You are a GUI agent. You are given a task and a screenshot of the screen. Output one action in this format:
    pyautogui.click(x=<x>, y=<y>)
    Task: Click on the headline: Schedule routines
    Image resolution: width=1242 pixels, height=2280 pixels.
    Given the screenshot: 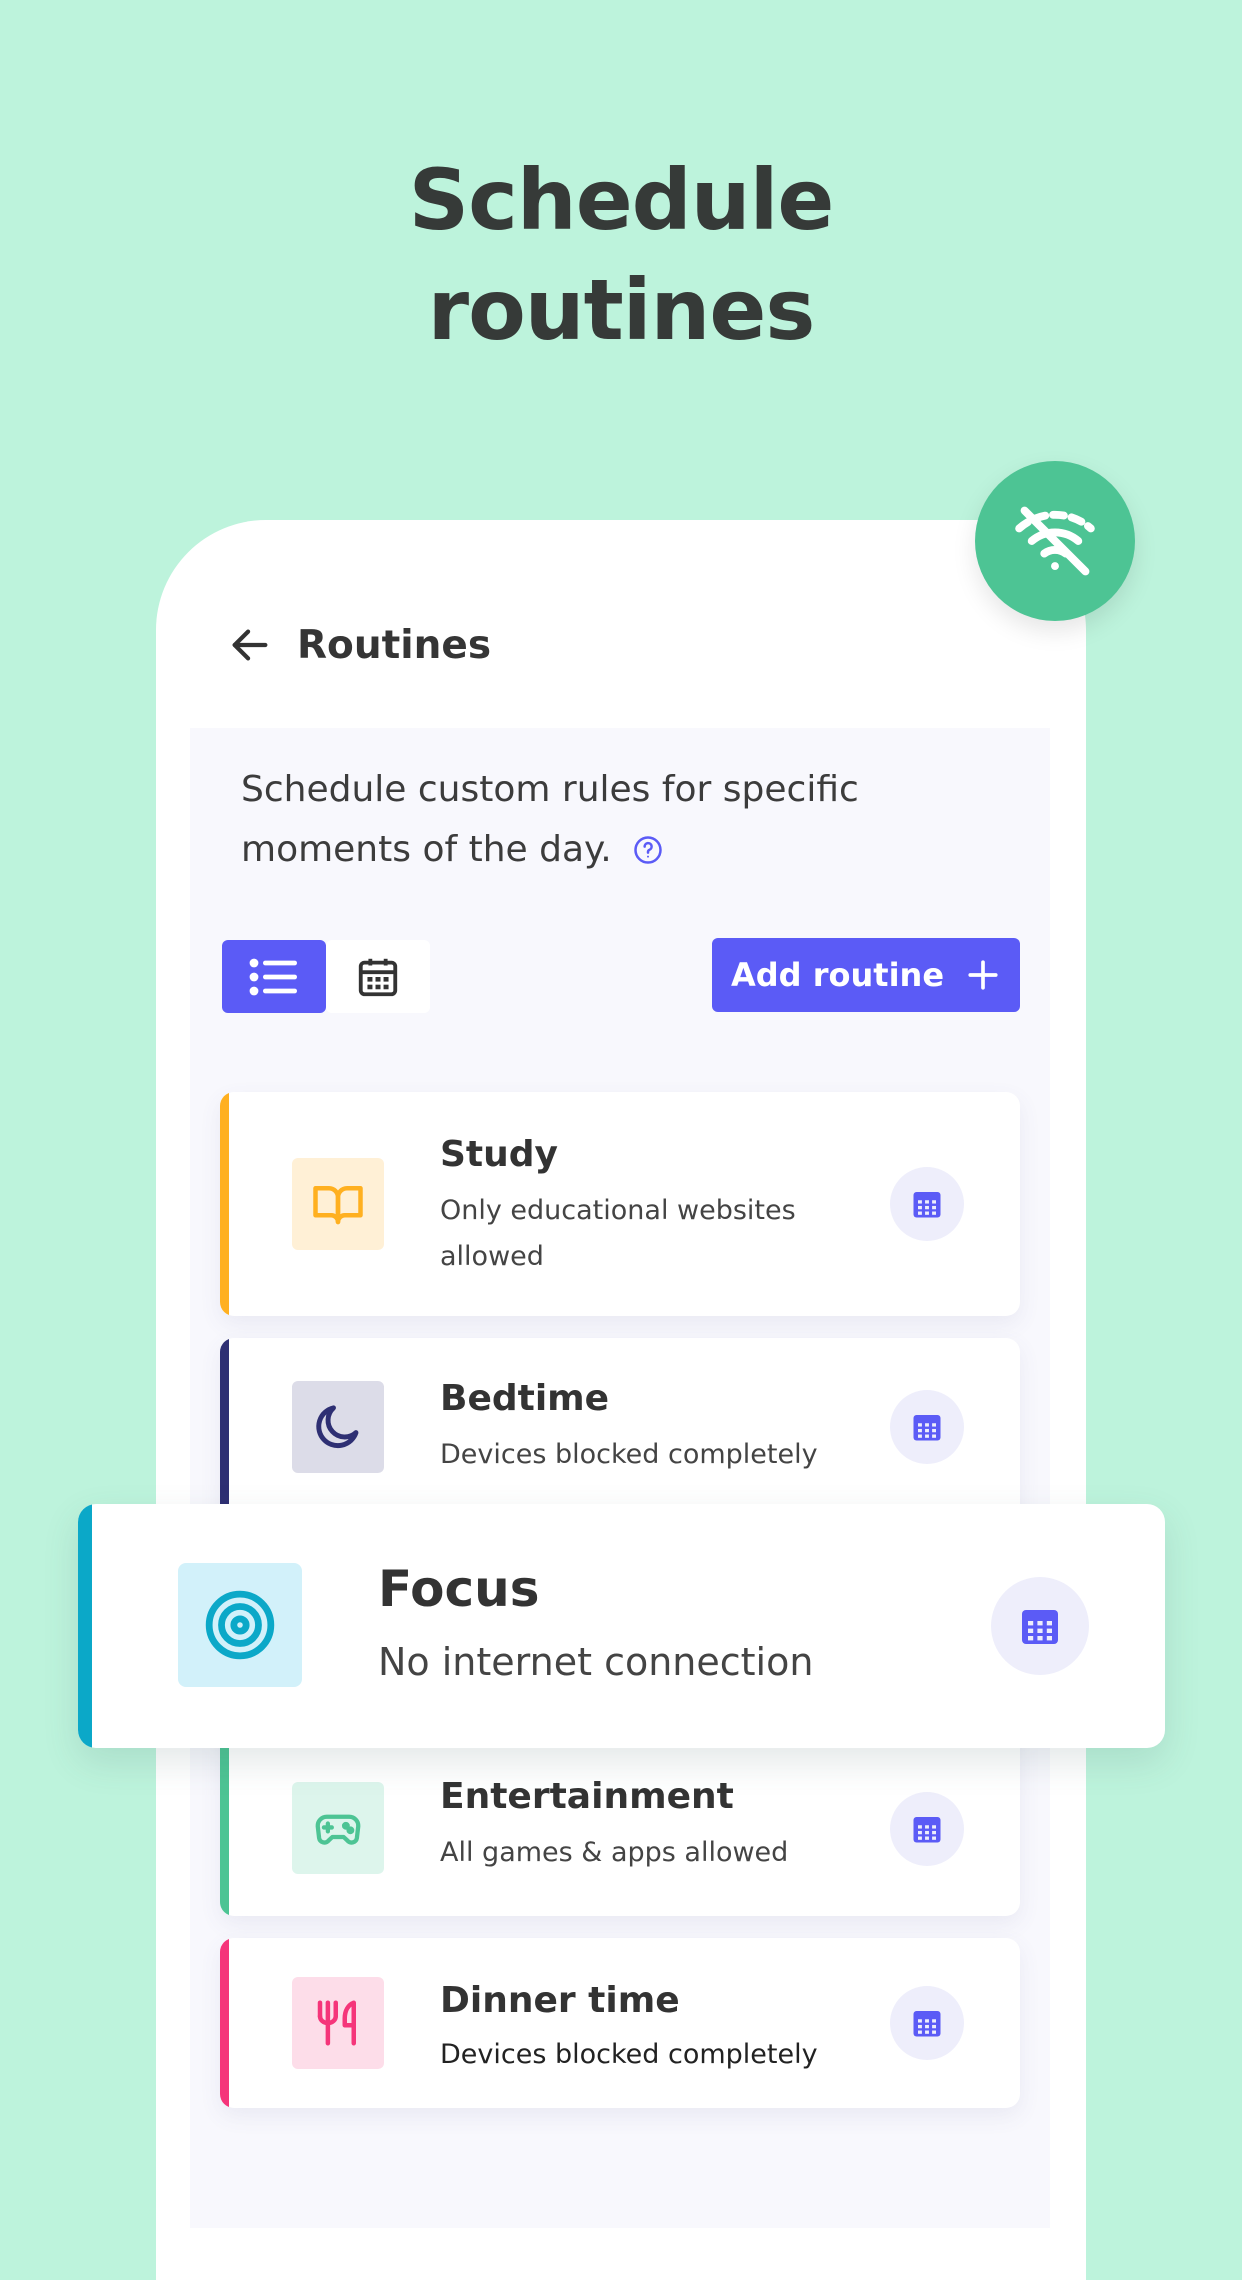 What is the action you would take?
    pyautogui.click(x=621, y=255)
    